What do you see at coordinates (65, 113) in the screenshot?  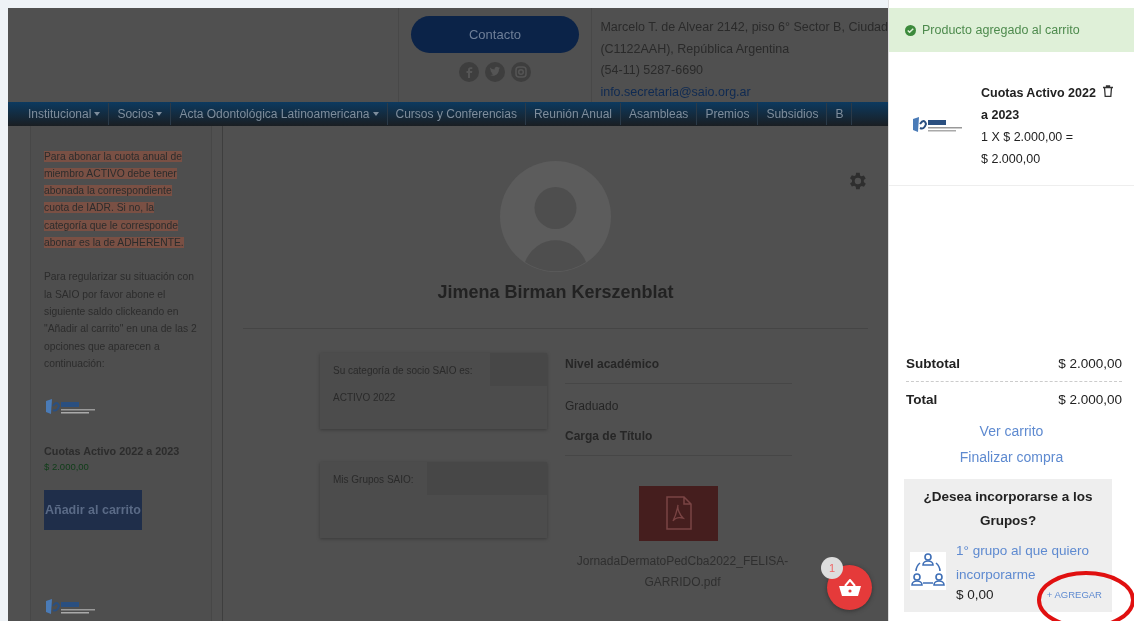 I see `nav-item: Institucional` at bounding box center [65, 113].